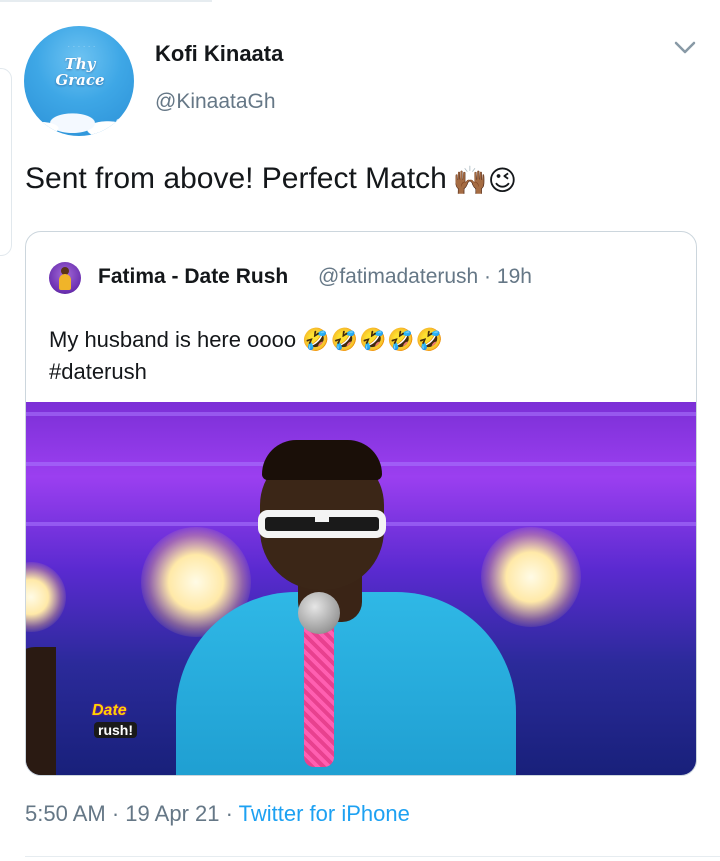 The width and height of the screenshot is (720, 861). I want to click on stage-light-stripe, so click(361, 414).